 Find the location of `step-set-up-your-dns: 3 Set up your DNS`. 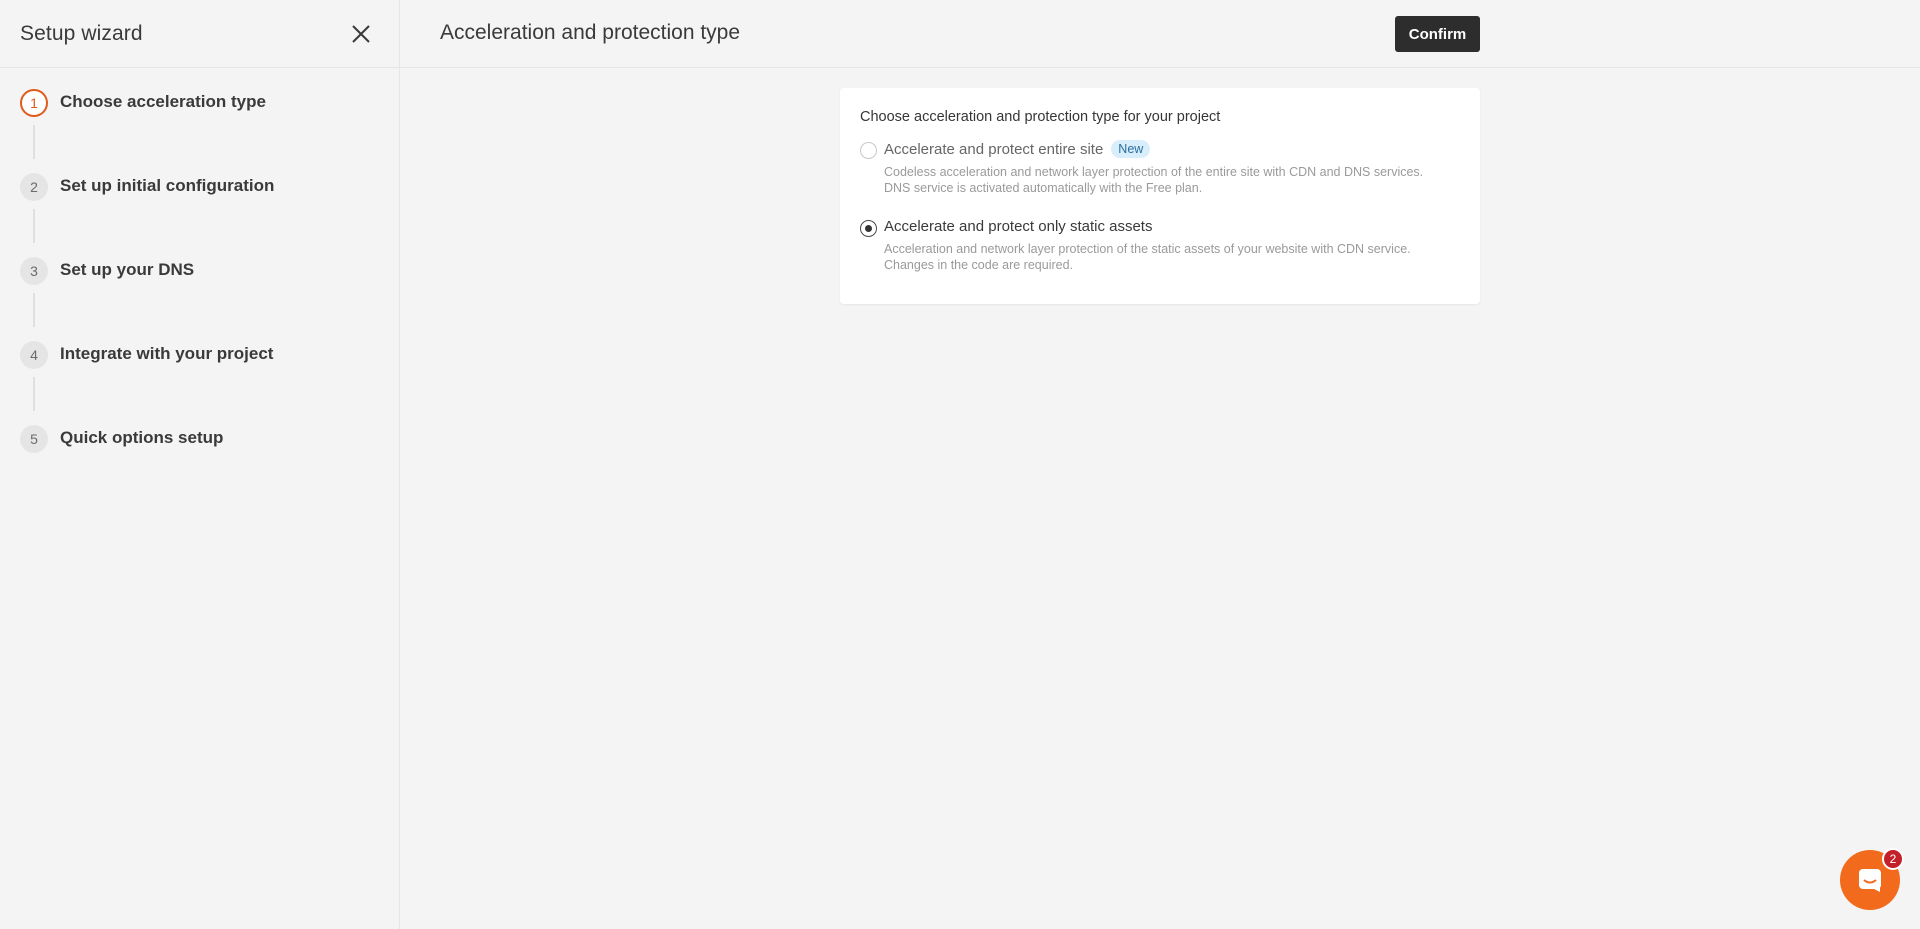

step-set-up-your-dns: 3 Set up your DNS is located at coordinates (199, 297).